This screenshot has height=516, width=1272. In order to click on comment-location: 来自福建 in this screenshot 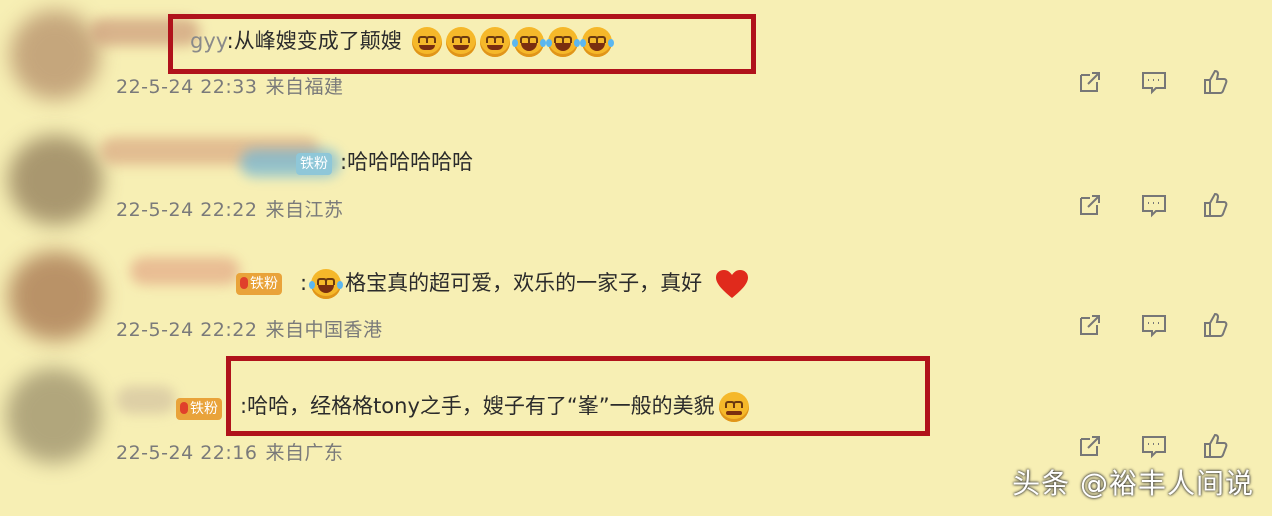, I will do `click(304, 87)`.